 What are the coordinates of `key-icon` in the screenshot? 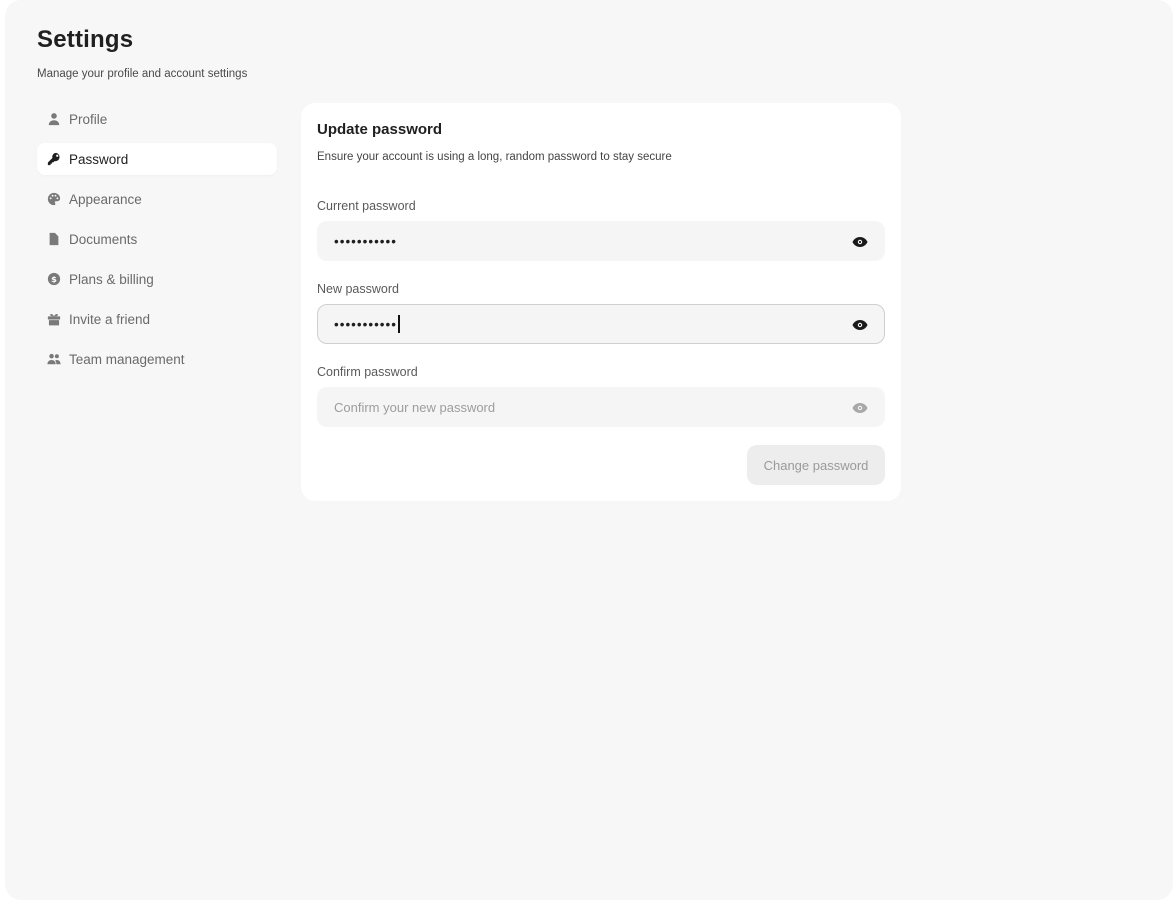 It's located at (54, 159).